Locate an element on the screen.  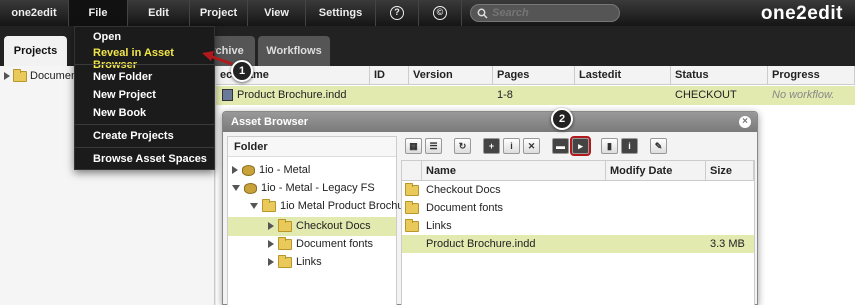
menu-file: File is located at coordinates (98, 13).